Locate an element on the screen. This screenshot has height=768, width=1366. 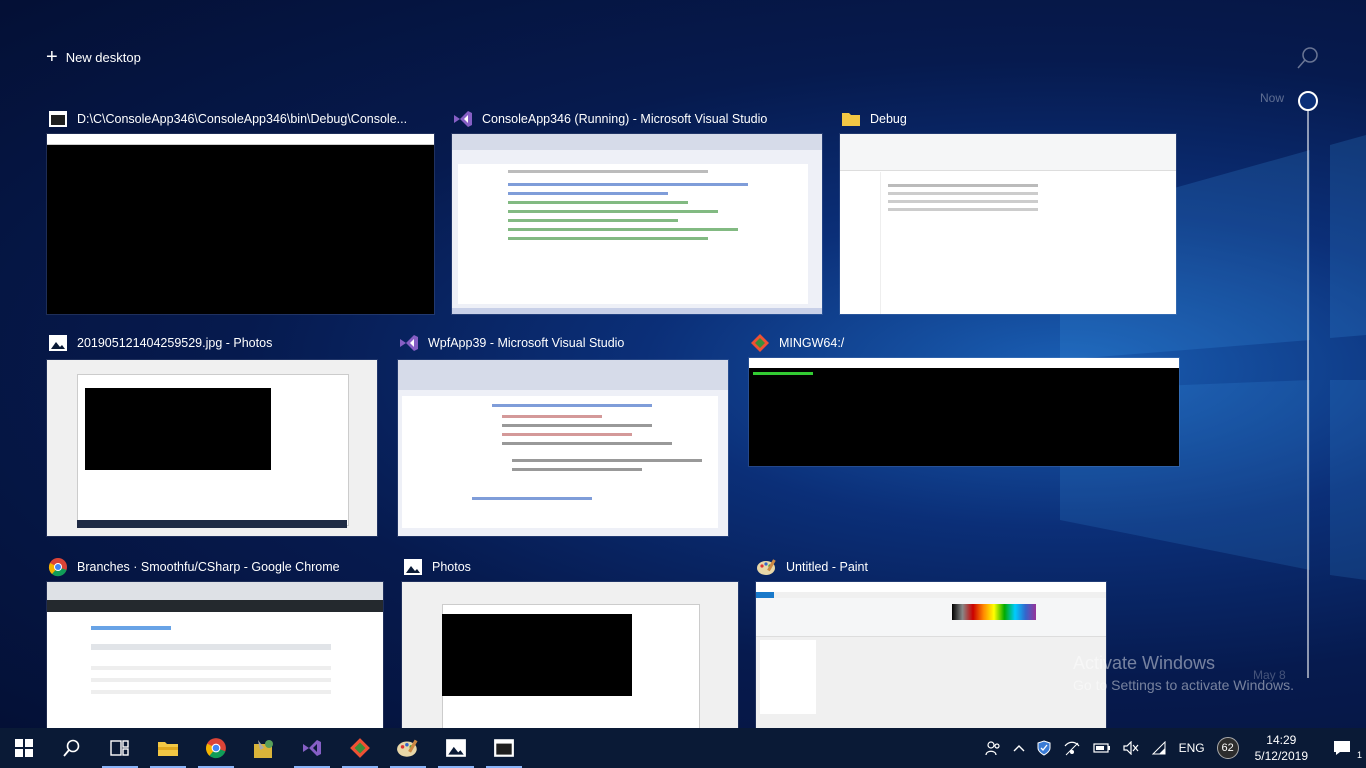
window-card-visual-studio-wpf: WpfApp39 - Microsoft Visual Studio is located at coordinates (563, 434).